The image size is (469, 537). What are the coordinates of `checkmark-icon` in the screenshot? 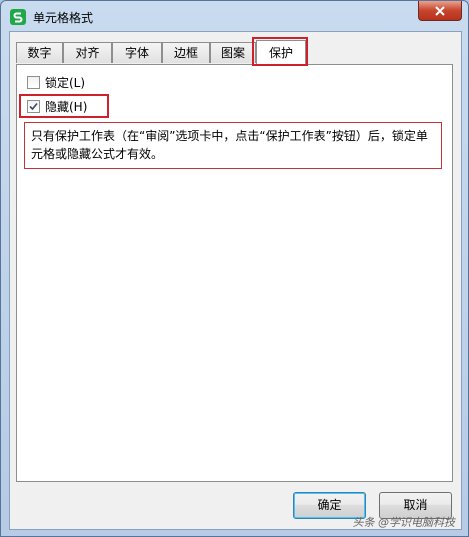 It's located at (33, 106).